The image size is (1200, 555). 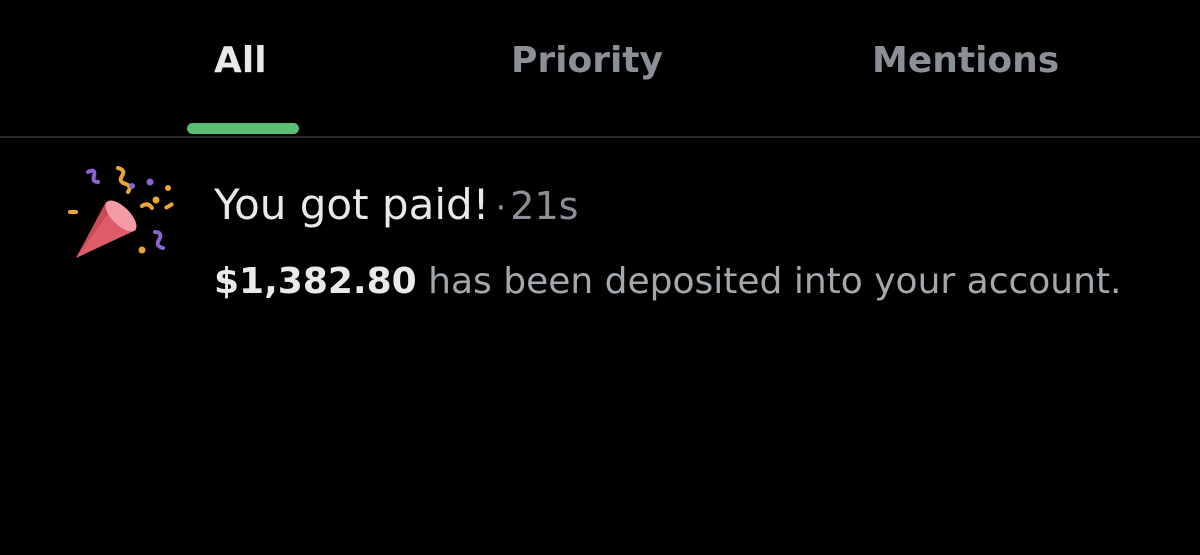 What do you see at coordinates (775, 281) in the screenshot?
I see `notification-message: has been deposited into your account.` at bounding box center [775, 281].